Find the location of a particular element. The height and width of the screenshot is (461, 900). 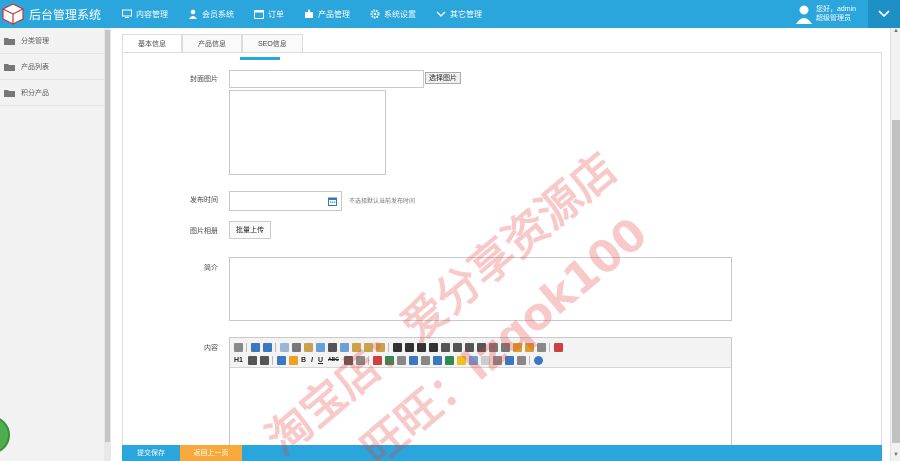

unlink-icon is located at coordinates (521, 360).